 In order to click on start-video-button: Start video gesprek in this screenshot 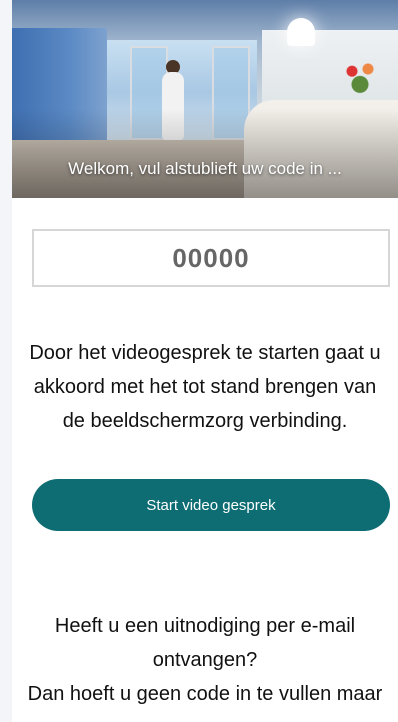, I will do `click(211, 505)`.